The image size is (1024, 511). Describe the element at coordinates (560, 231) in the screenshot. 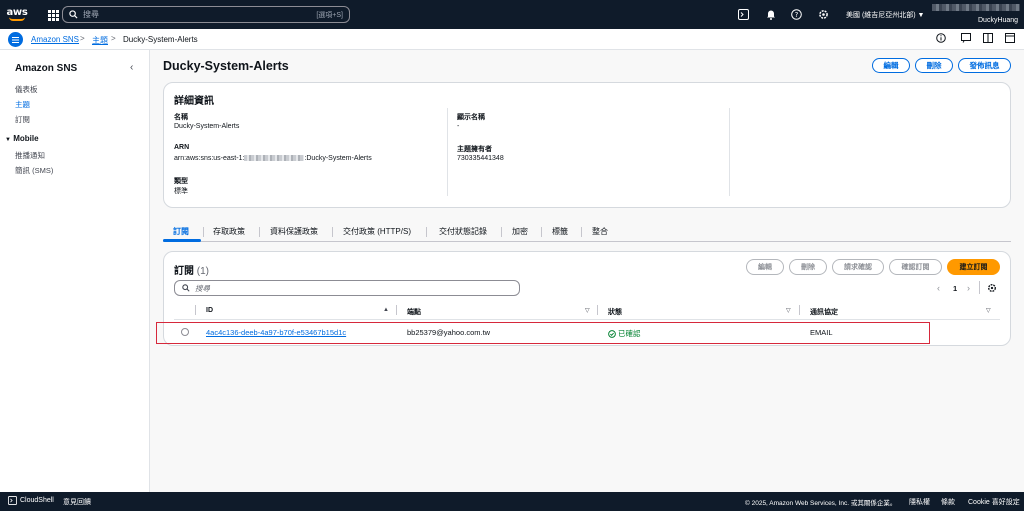

I see `tab-tags: 標籤` at that location.